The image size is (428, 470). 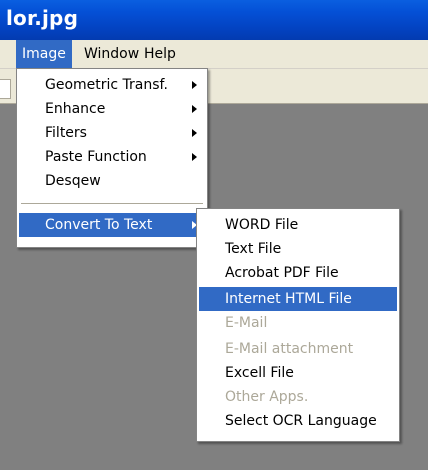 What do you see at coordinates (42, 18) in the screenshot?
I see `window-title: lor.jpg` at bounding box center [42, 18].